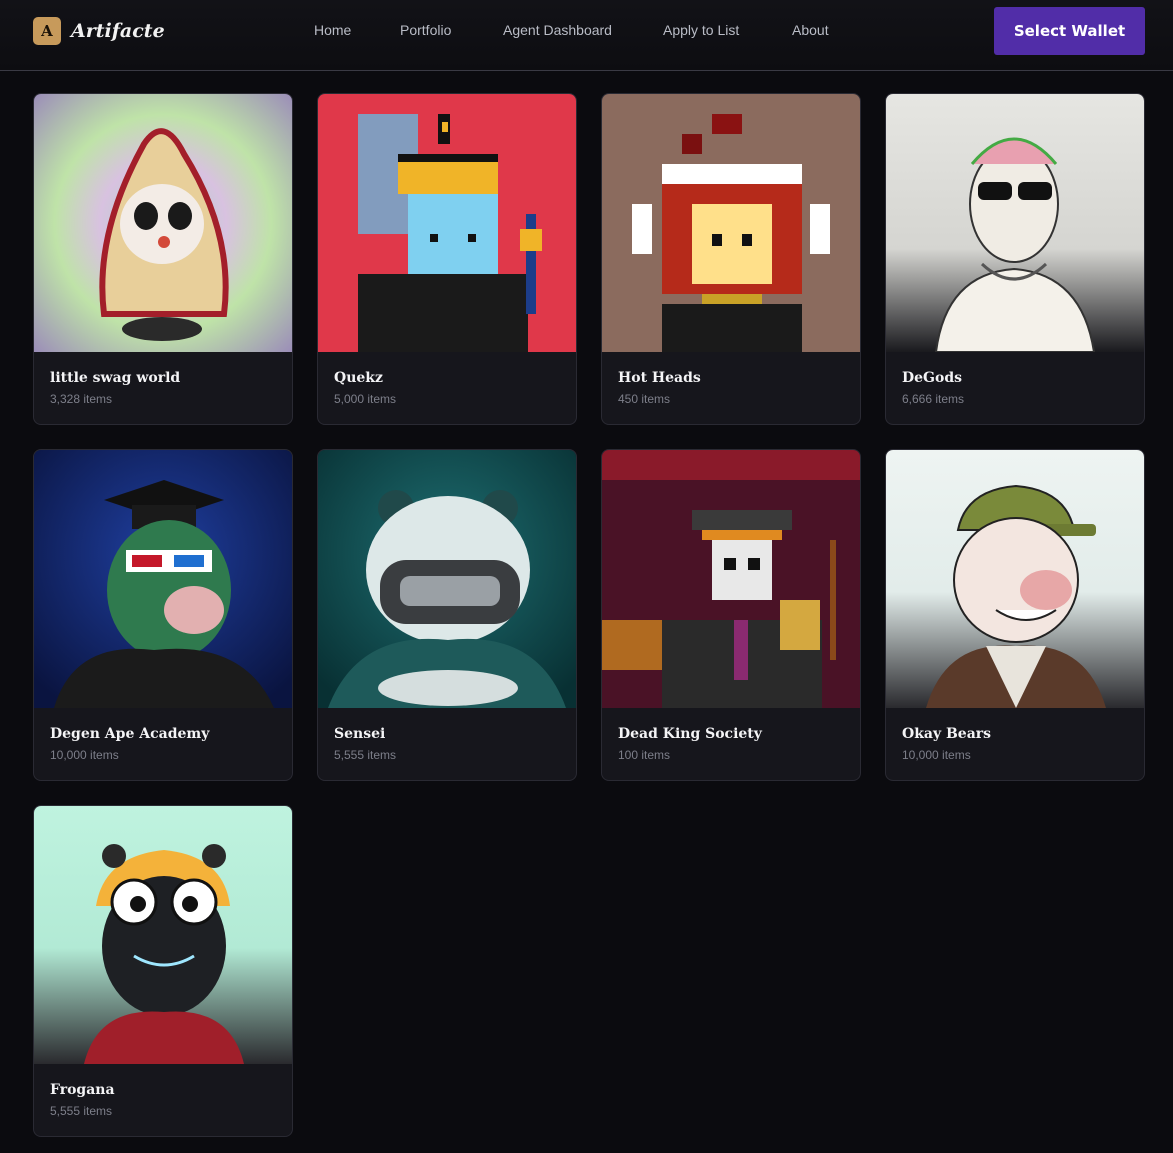 The image size is (1173, 1153). Describe the element at coordinates (360, 734) in the screenshot. I see `collection-name: Sensei` at that location.